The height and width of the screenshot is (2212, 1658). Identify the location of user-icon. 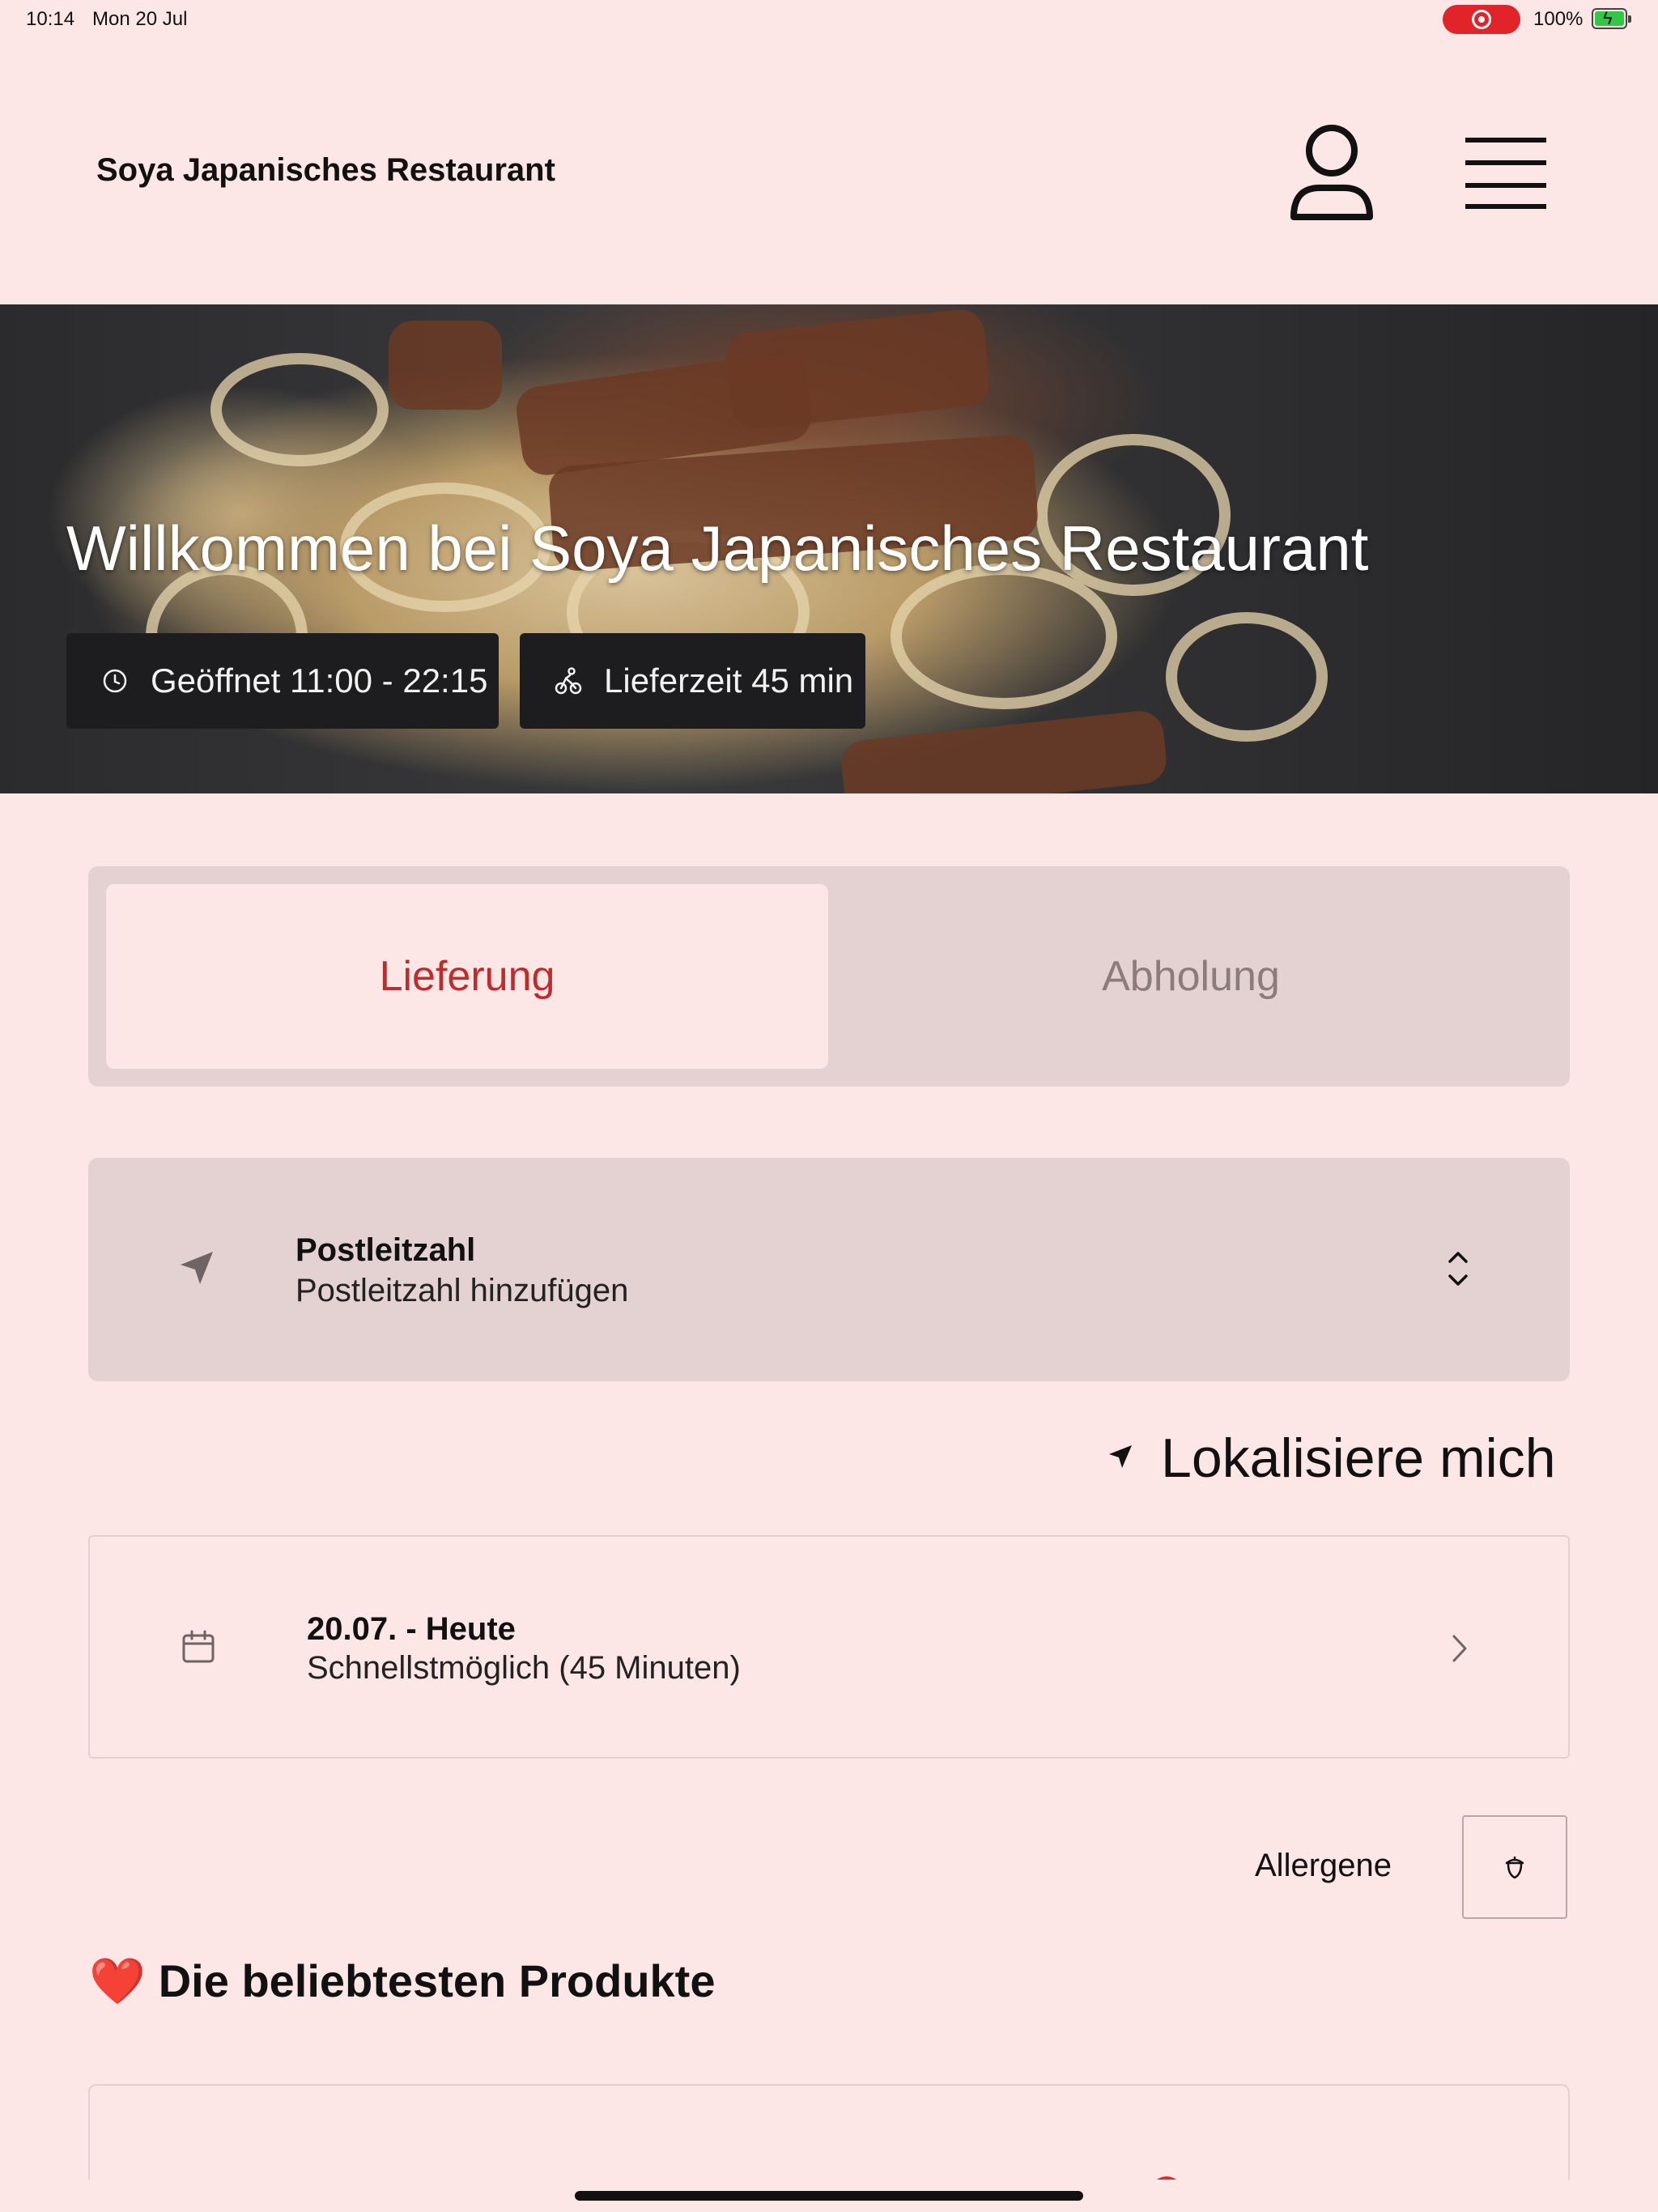
(1331, 173).